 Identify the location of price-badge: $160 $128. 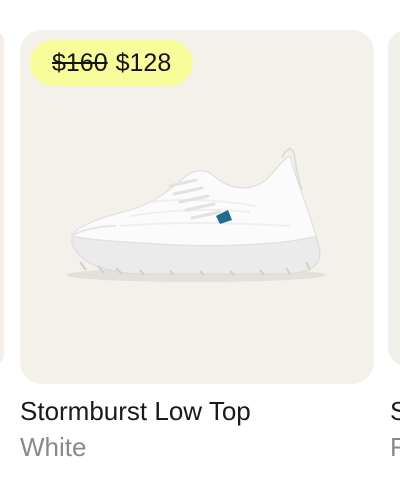
(112, 63).